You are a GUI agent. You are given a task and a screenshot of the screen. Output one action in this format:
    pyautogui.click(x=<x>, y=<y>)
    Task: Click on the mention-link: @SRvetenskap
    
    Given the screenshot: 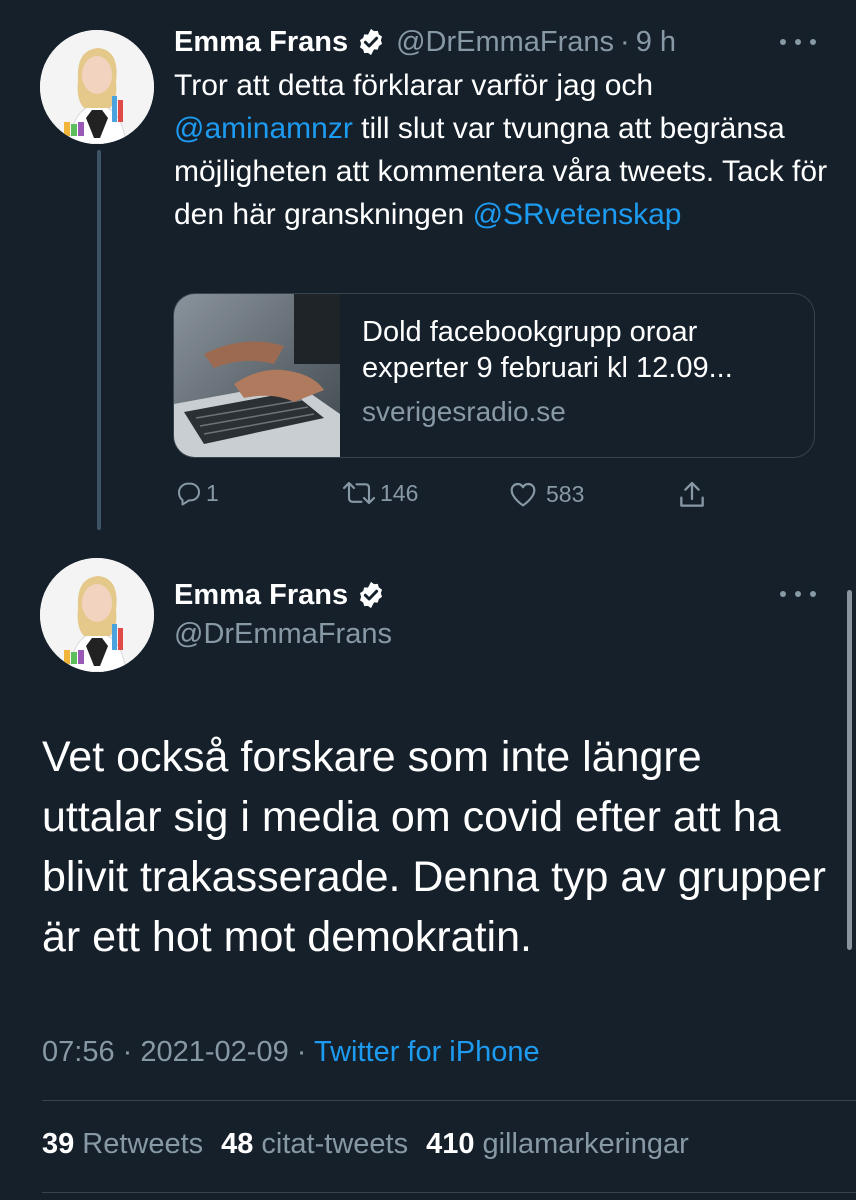 What is the action you would take?
    pyautogui.click(x=577, y=214)
    